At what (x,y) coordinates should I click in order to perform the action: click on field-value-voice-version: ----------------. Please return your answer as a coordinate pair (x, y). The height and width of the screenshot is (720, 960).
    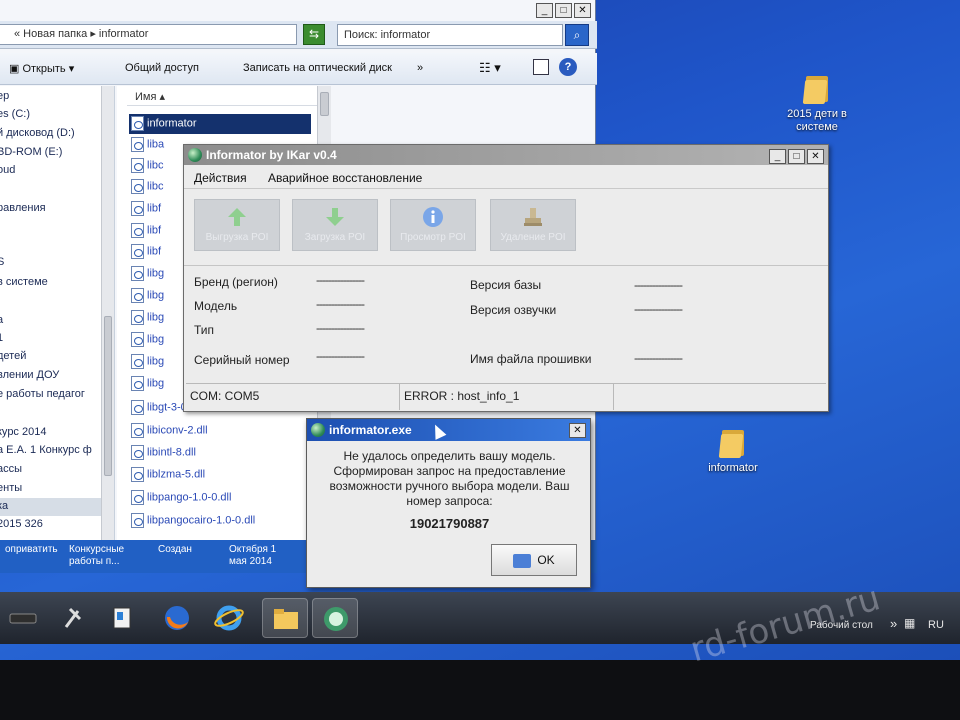
    Looking at the image, I should click on (658, 309).